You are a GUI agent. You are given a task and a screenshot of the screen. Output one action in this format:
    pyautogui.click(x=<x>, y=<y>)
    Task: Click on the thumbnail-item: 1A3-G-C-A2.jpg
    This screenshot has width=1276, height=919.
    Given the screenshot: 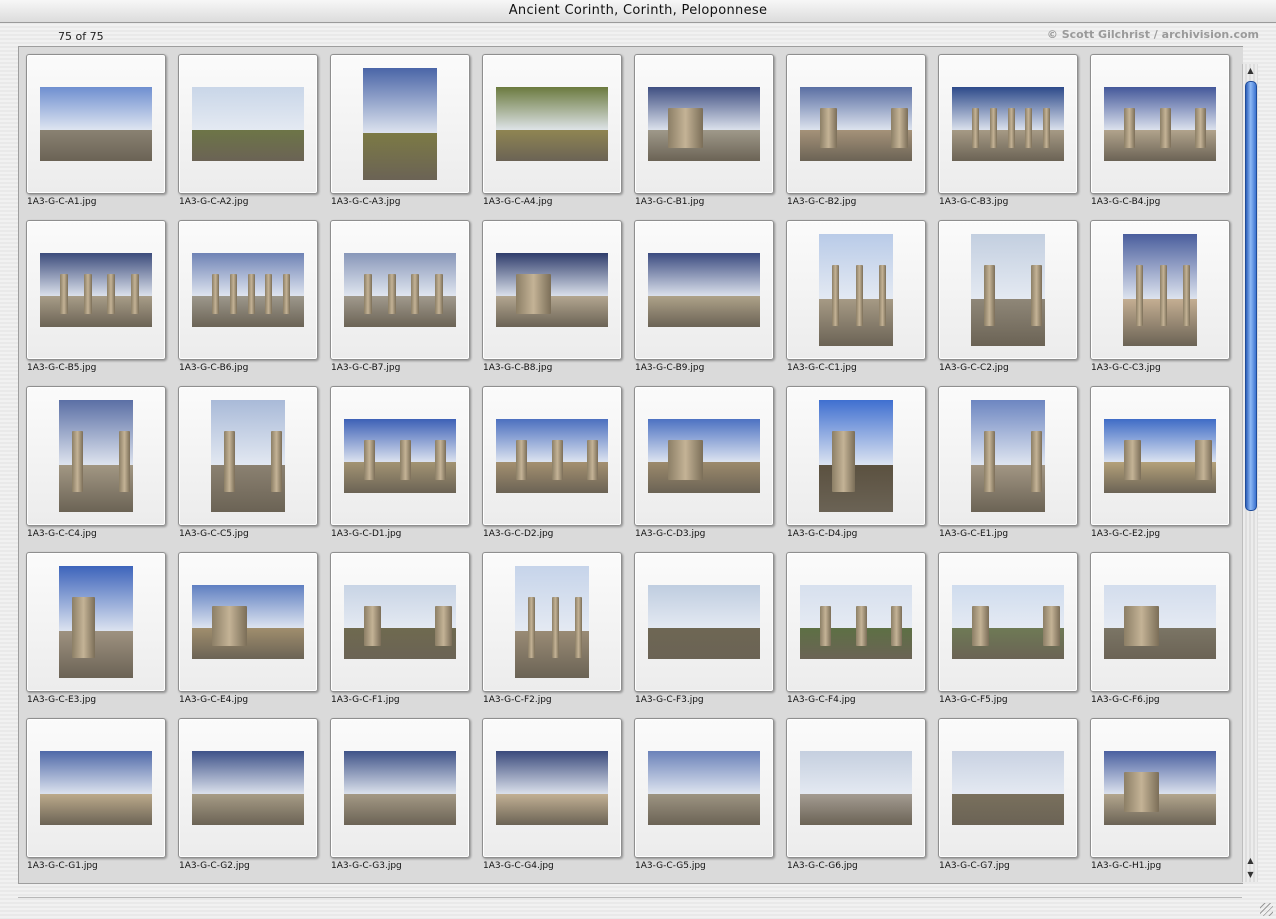 What is the action you would take?
    pyautogui.click(x=248, y=128)
    